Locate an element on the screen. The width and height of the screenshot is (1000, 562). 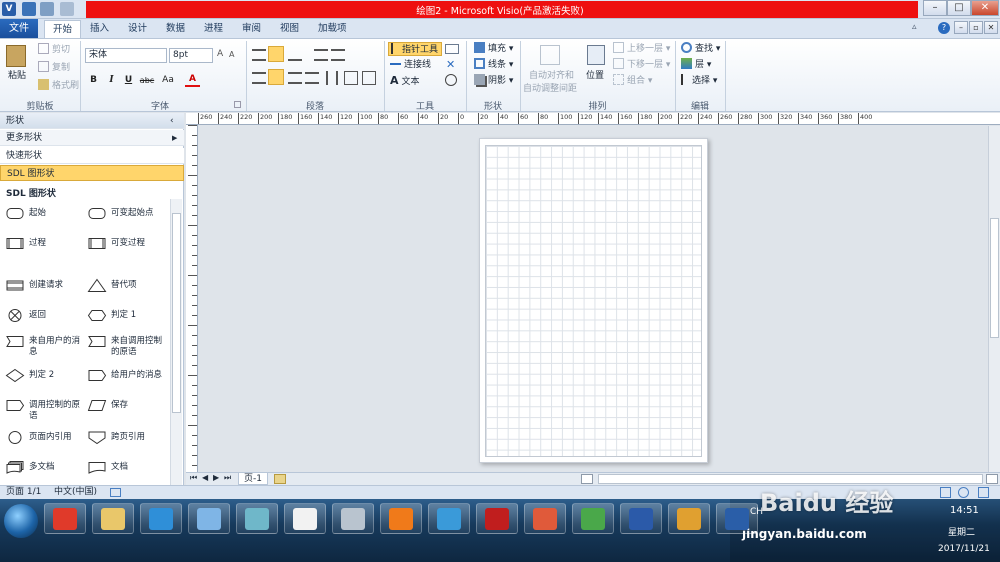
page-grid is located at coordinates (593, 301).